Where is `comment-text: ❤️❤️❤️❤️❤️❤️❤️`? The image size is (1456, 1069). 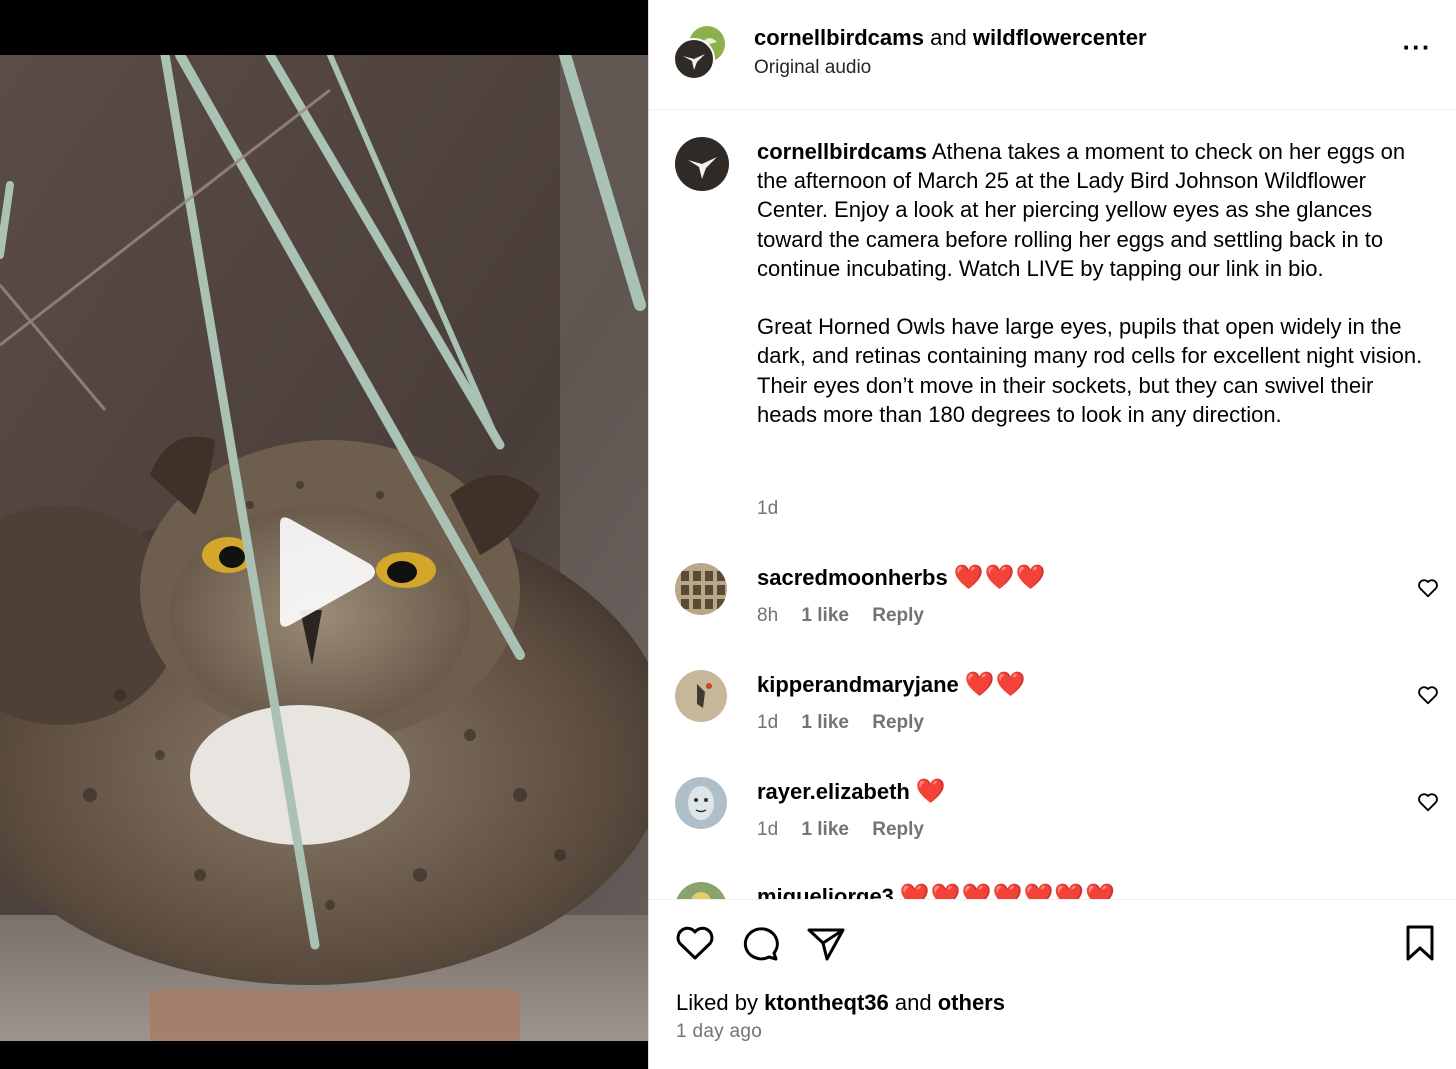 comment-text: ❤️❤️❤️❤️❤️❤️❤️ is located at coordinates (1008, 891).